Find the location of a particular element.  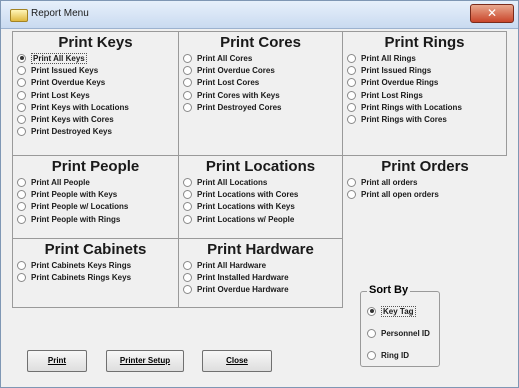

report-option: Print All Hardware is located at coordinates (260, 265).